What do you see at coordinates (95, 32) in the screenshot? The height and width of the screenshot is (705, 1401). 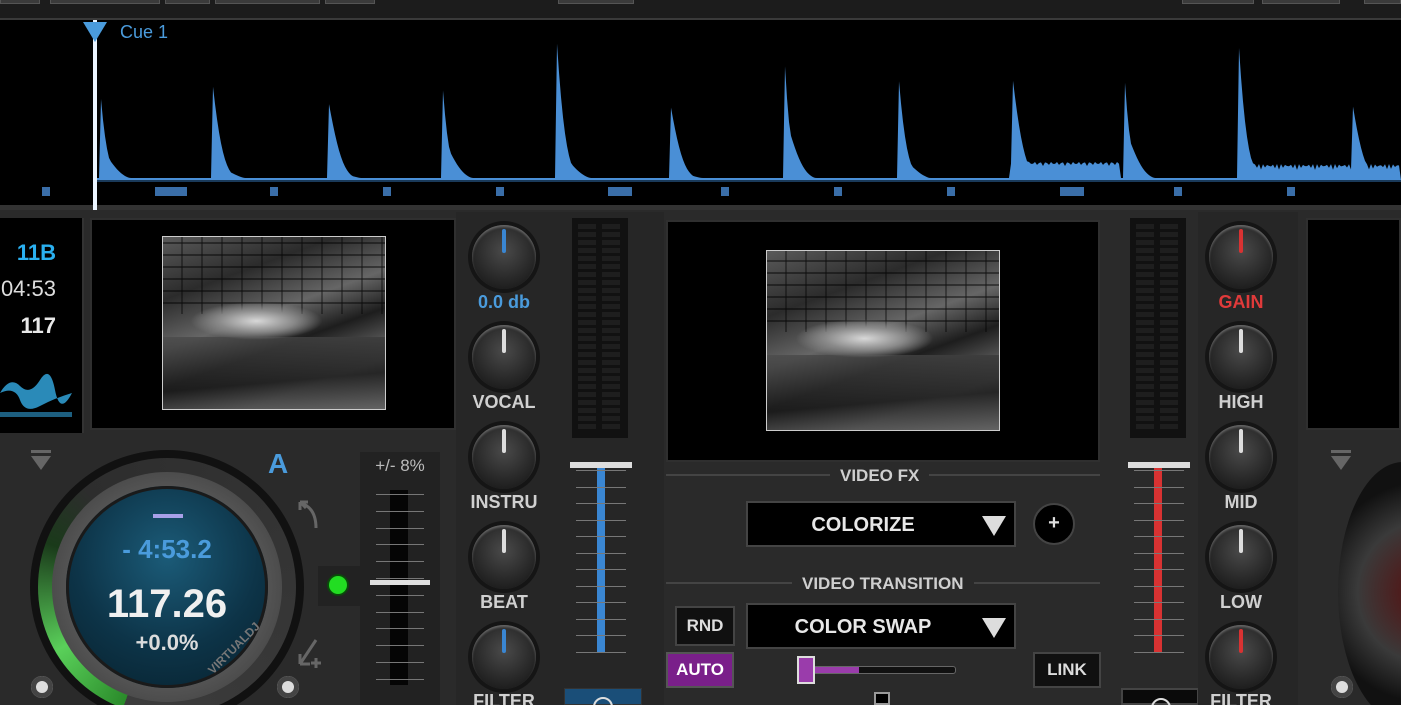 I see `cue-marker-icon` at bounding box center [95, 32].